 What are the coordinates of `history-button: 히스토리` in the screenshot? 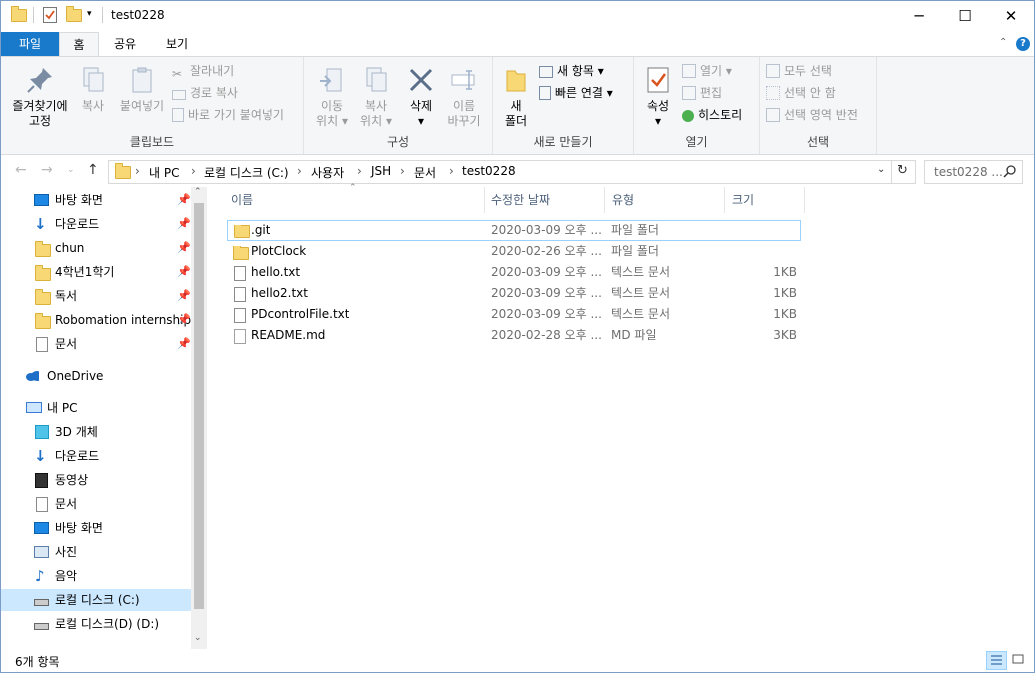 It's located at (712, 115).